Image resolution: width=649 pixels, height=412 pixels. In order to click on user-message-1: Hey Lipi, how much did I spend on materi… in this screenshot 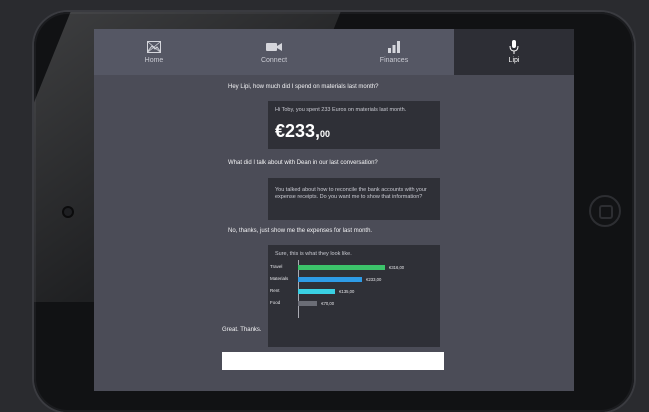, I will do `click(303, 87)`.